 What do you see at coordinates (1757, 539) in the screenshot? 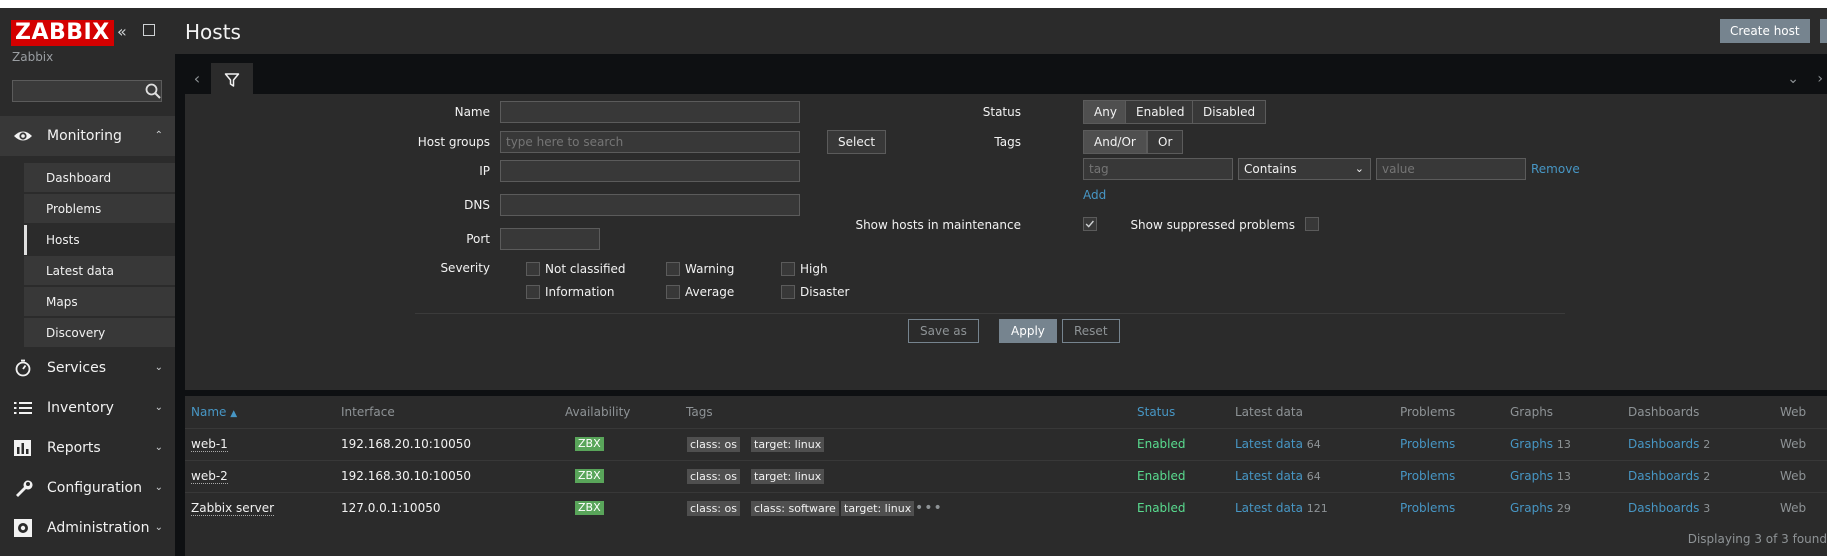
I see `table-footer-count: Displaying 3 of 3 found` at bounding box center [1757, 539].